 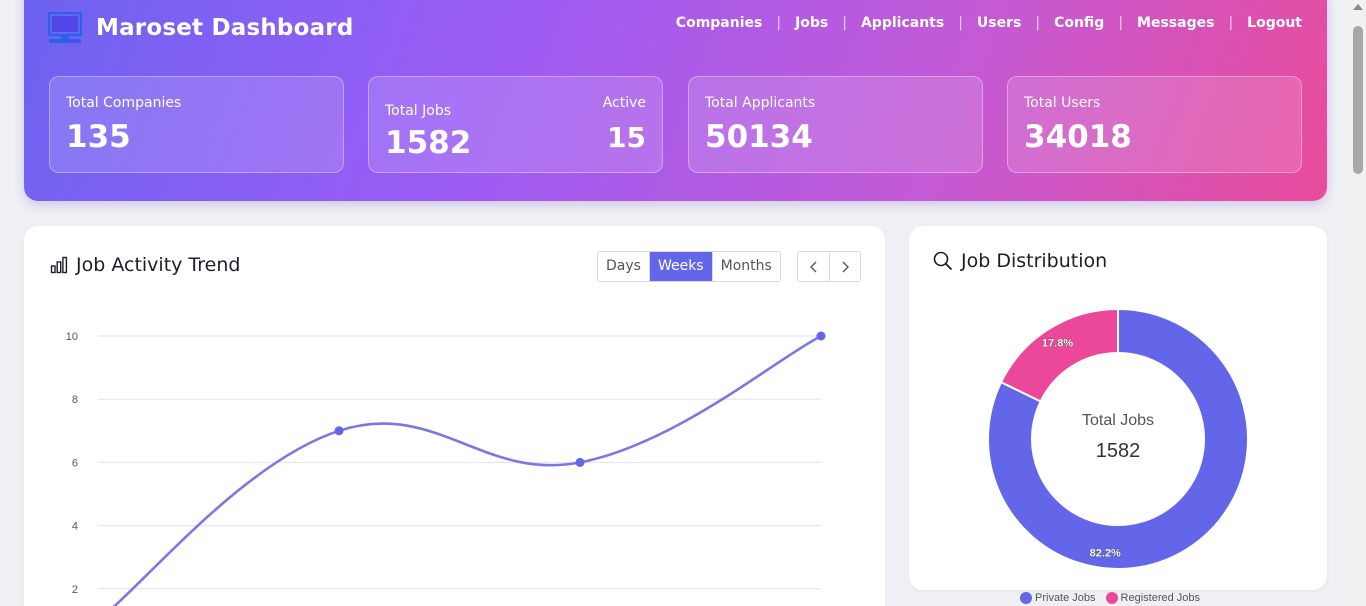 What do you see at coordinates (1062, 103) in the screenshot?
I see `stat-label: Total Users` at bounding box center [1062, 103].